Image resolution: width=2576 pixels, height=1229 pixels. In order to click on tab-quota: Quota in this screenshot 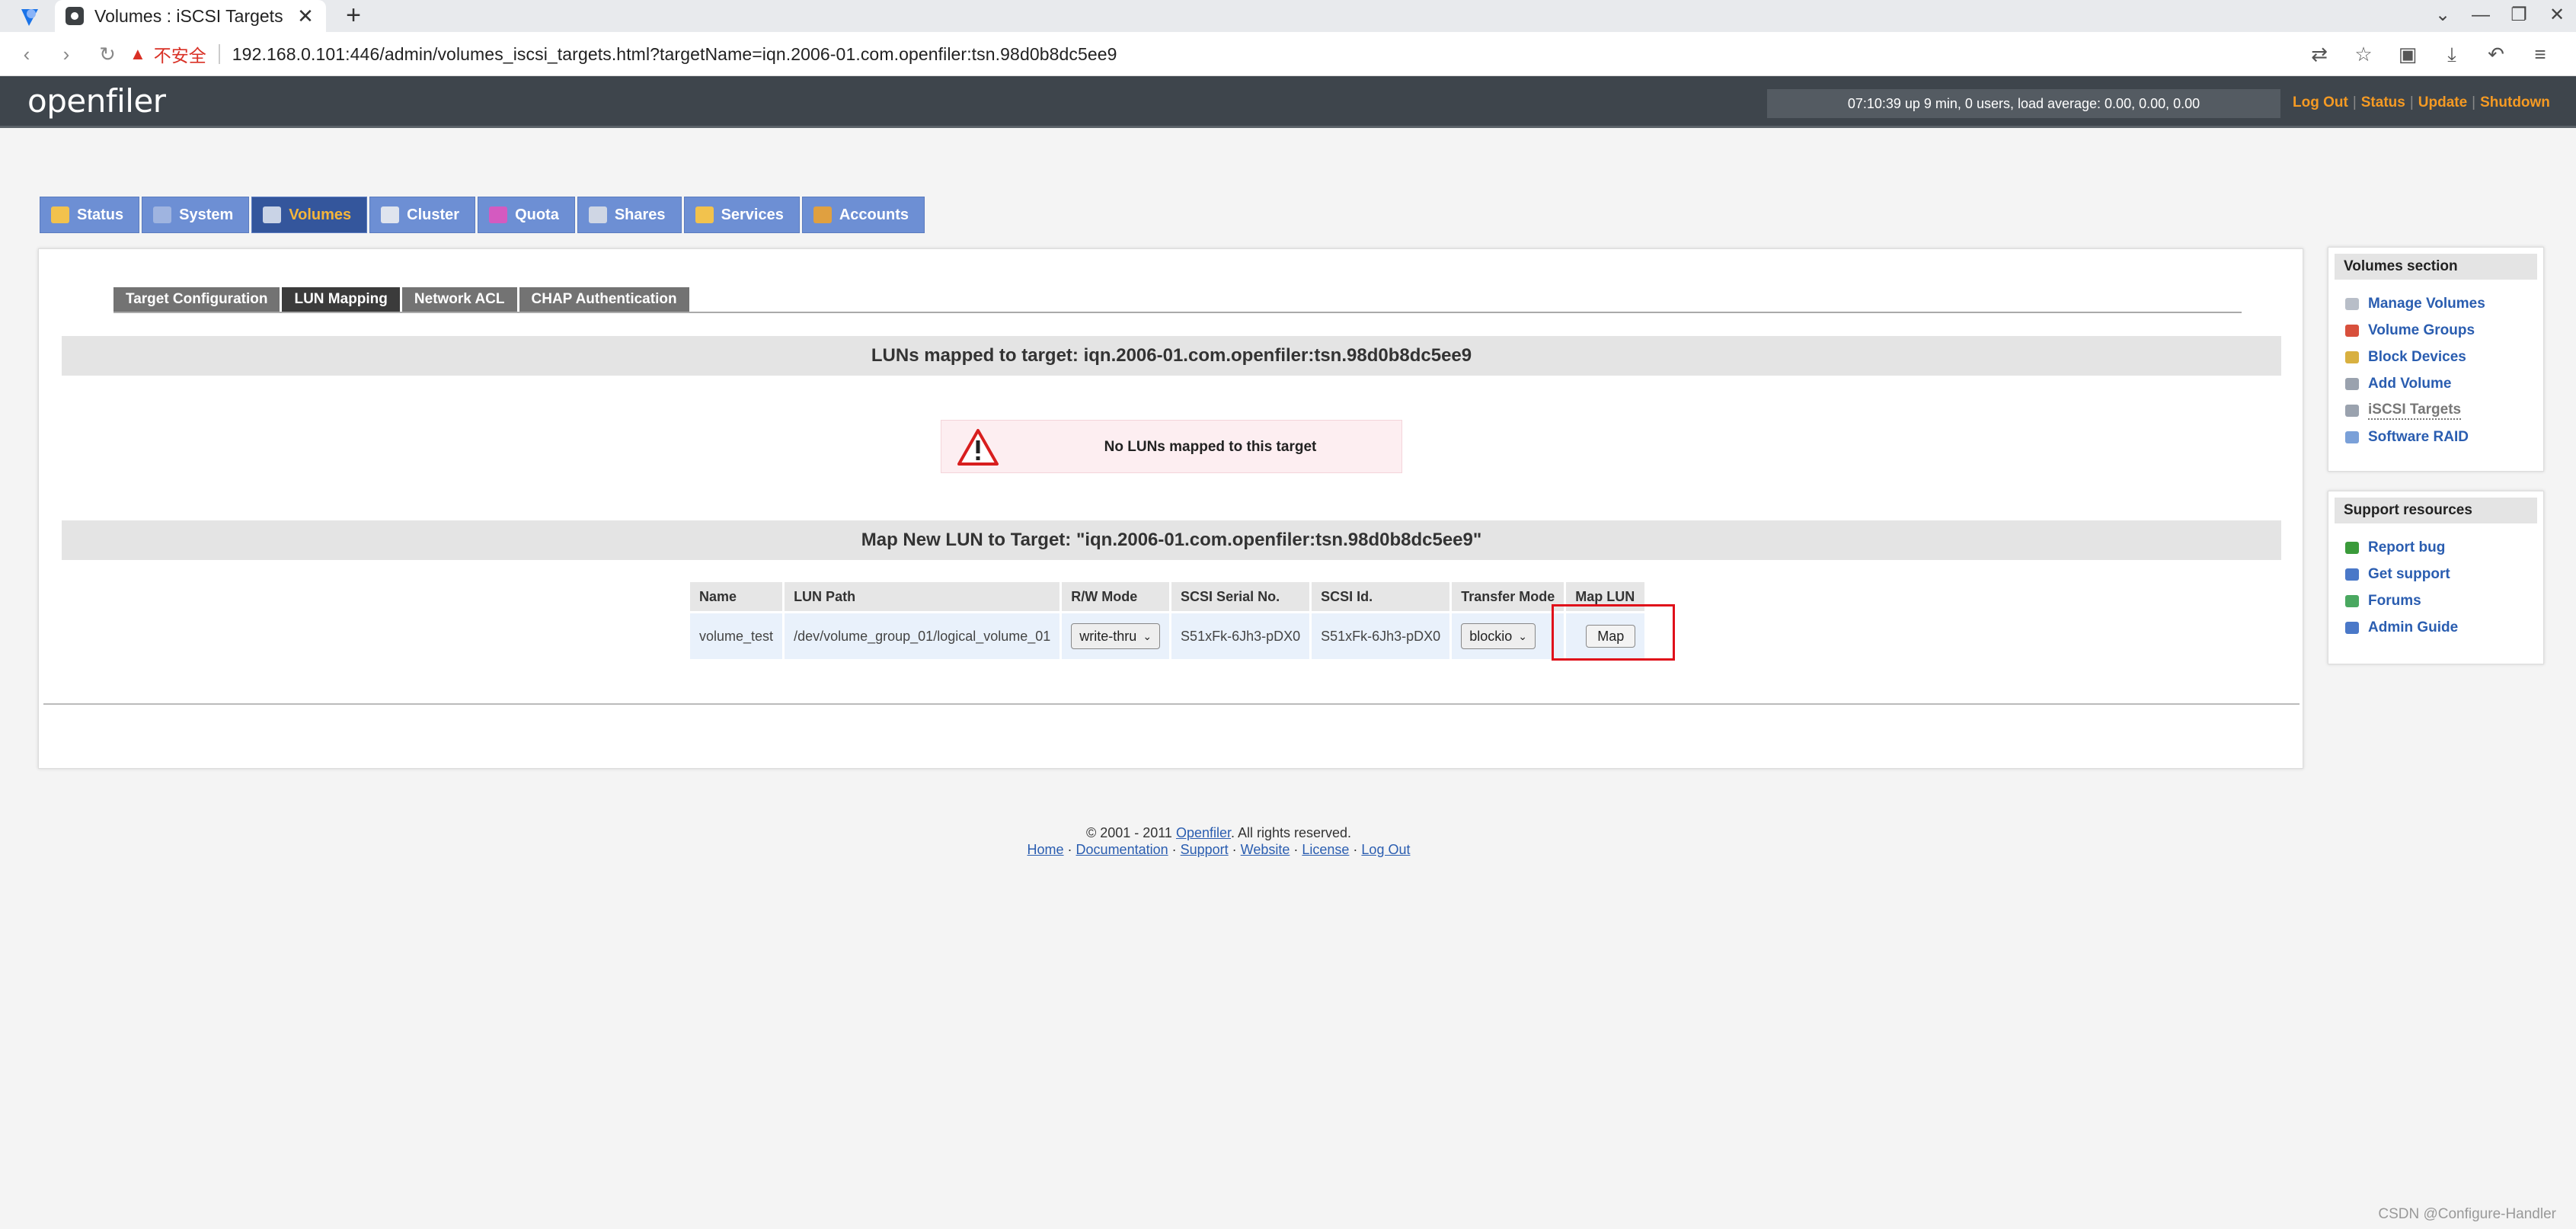, I will do `click(527, 215)`.